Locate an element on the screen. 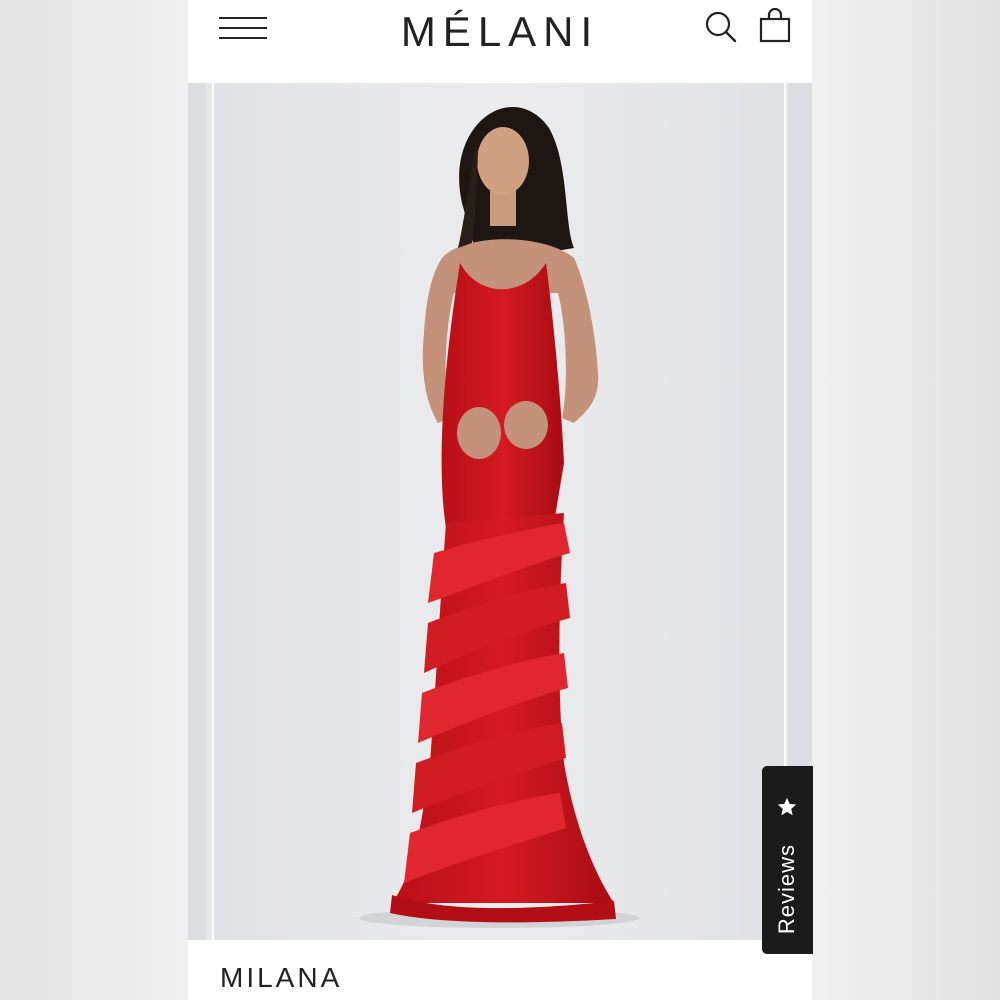 The height and width of the screenshot is (1000, 1000). reviews-tab: Reviews is located at coordinates (787, 860).